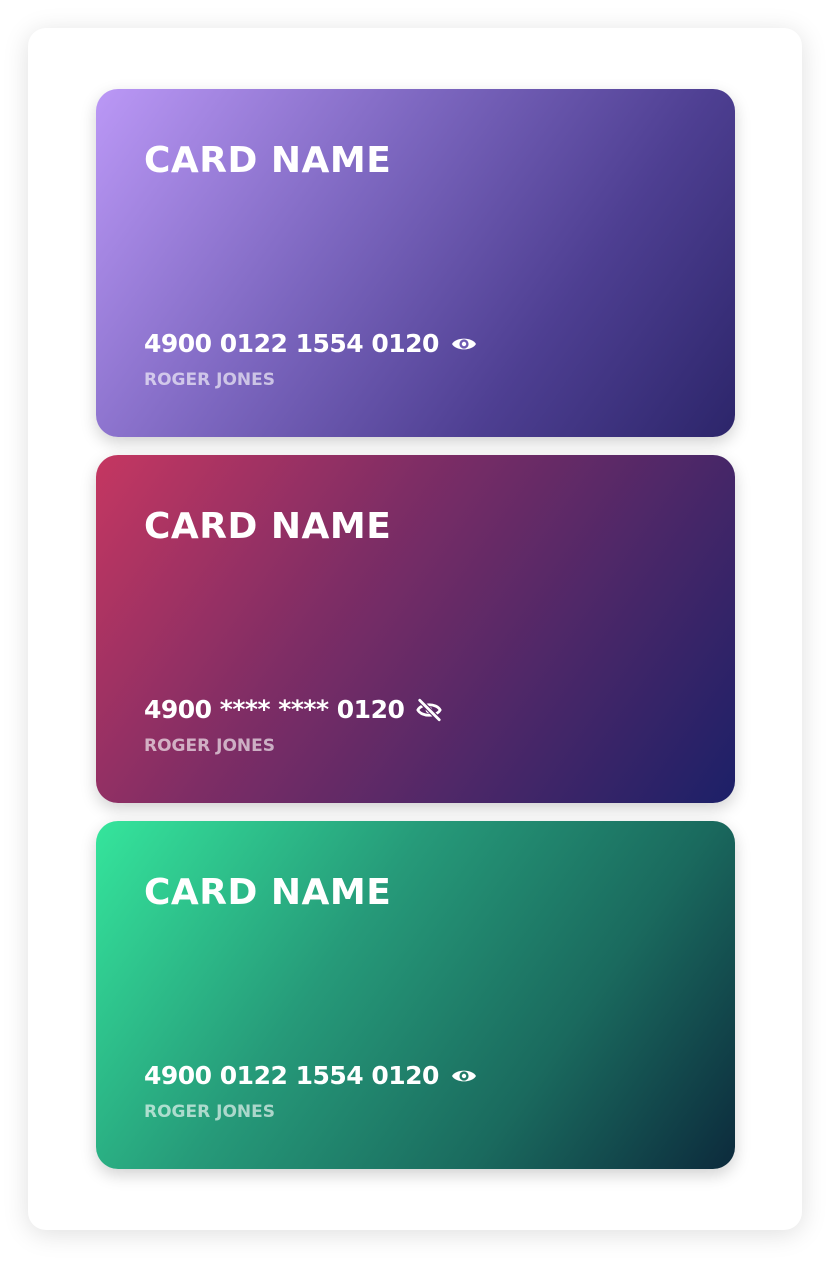 This screenshot has width=840, height=1268. I want to click on eye-off-icon, so click(429, 710).